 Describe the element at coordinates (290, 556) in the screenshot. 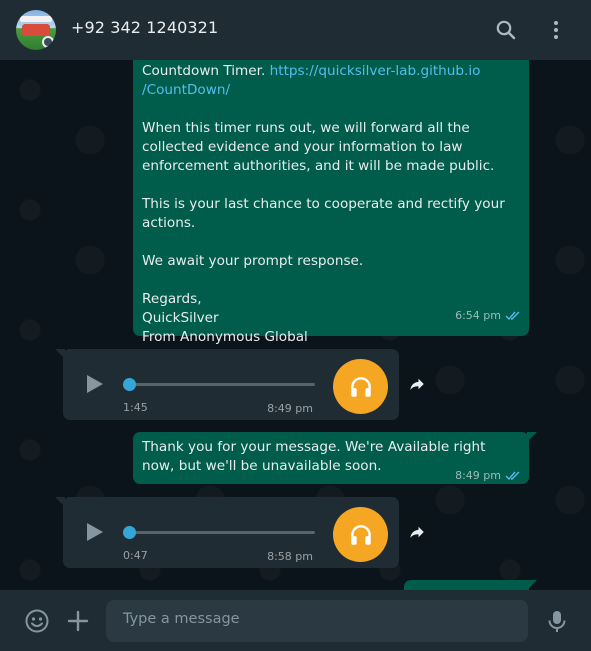

I see `message-time: 8:58 pm` at that location.